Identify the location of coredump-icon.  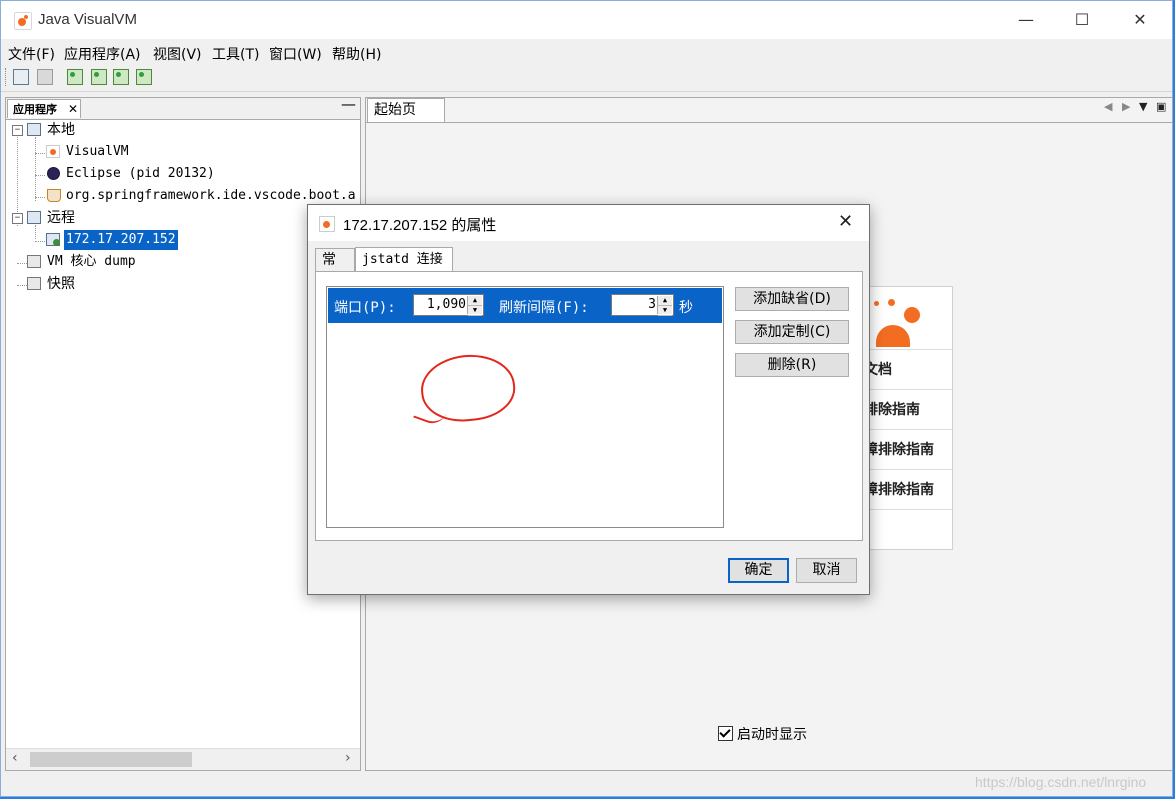
(34, 261).